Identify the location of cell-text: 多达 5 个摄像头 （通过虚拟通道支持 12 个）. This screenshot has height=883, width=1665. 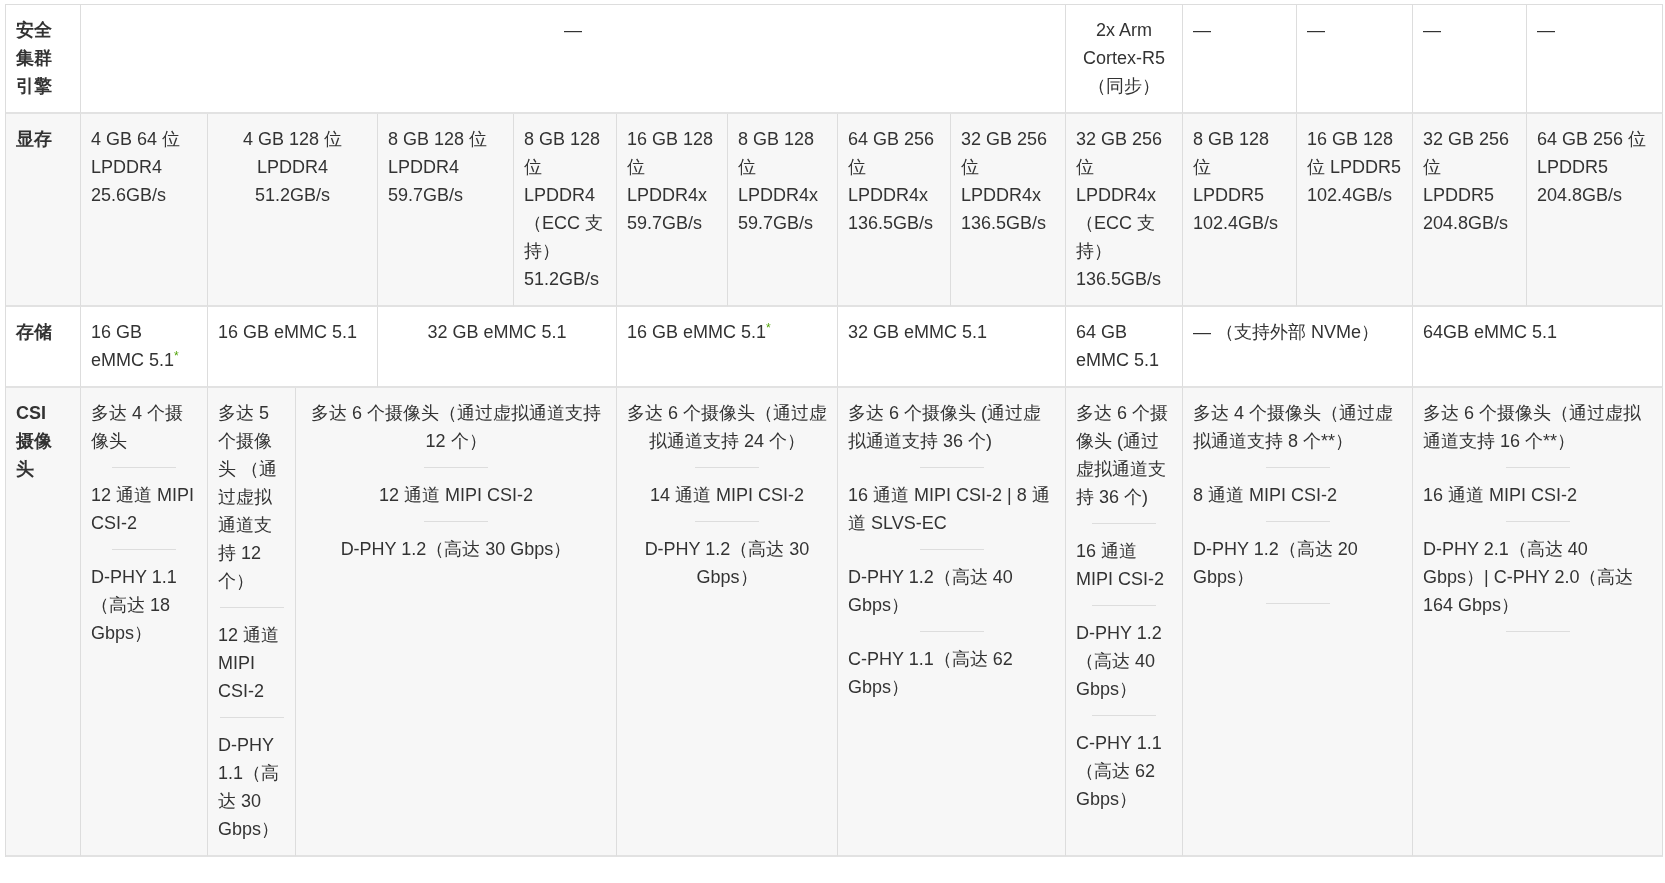
(248, 497).